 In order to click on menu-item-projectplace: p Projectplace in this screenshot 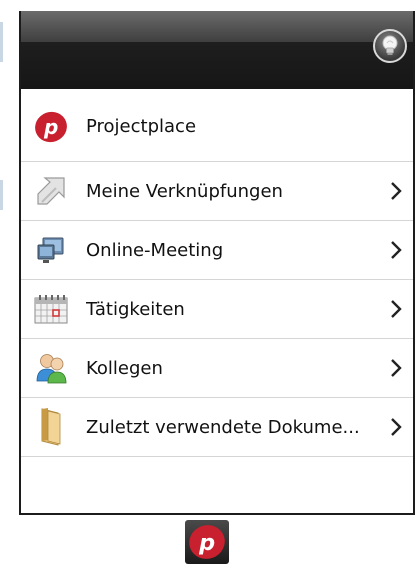, I will do `click(217, 135)`.